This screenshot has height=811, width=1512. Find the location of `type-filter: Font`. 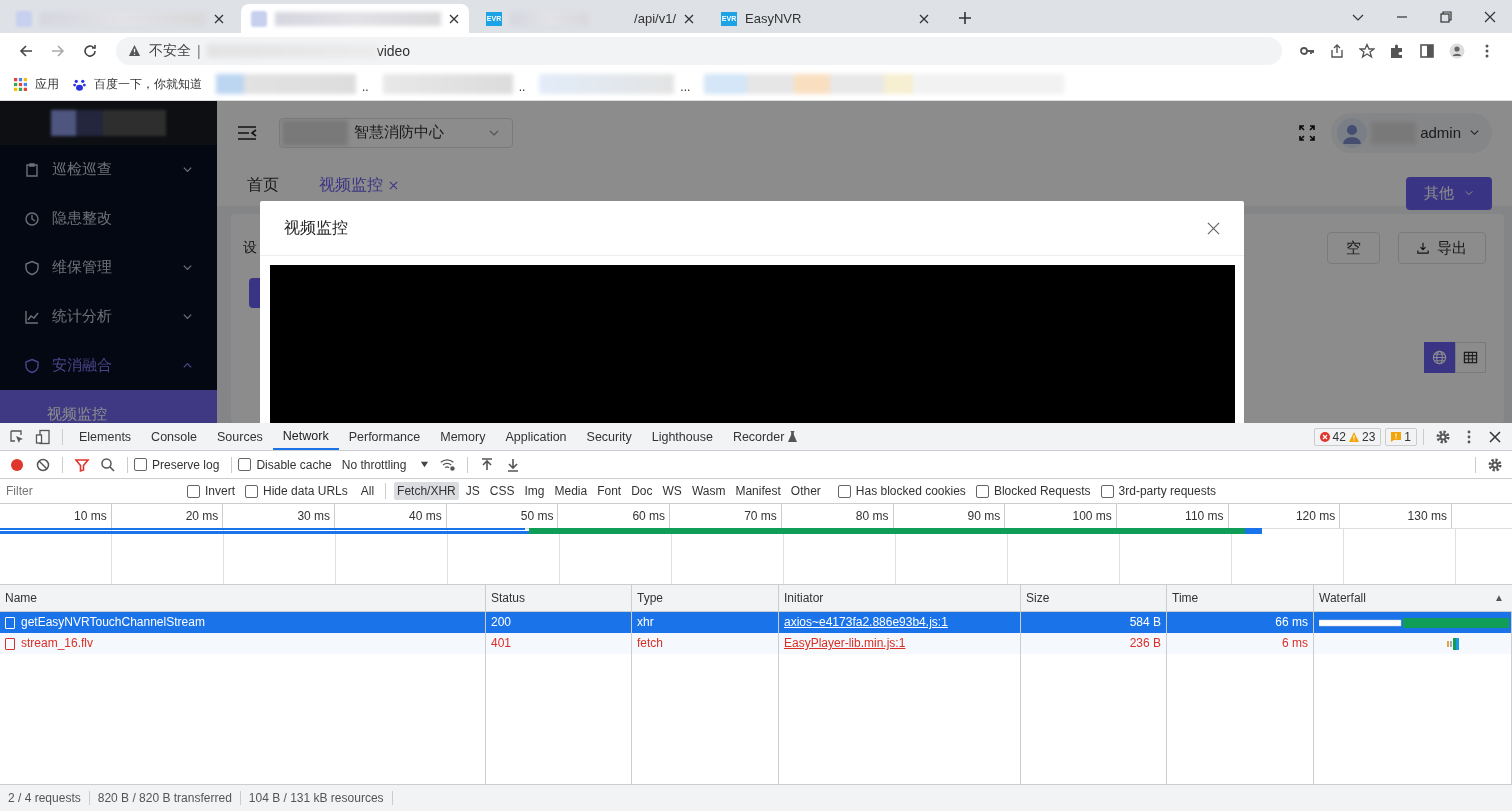

type-filter: Font is located at coordinates (609, 491).